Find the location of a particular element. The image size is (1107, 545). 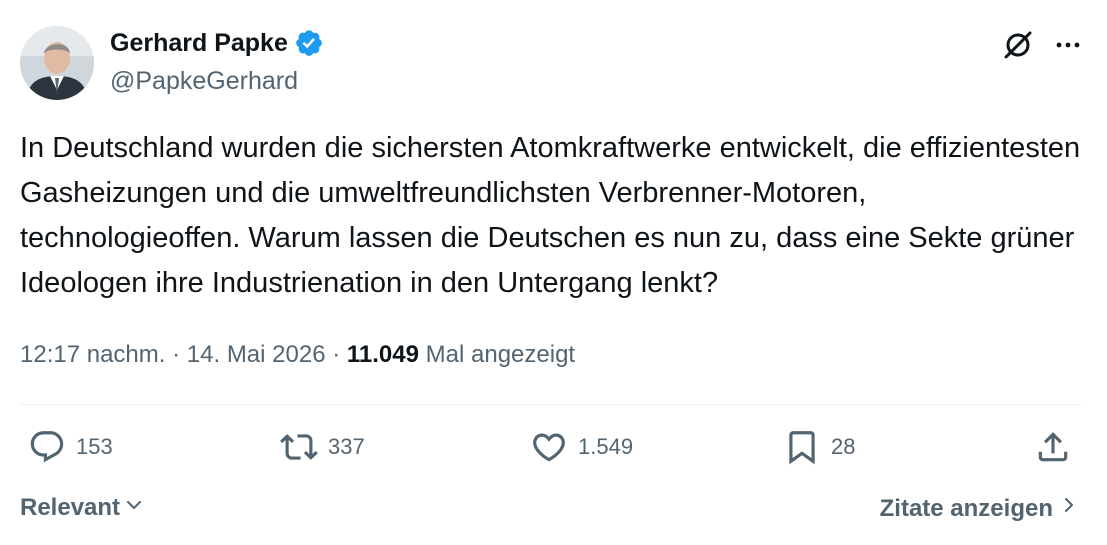

author-display-name: Gerhard Papke is located at coordinates (199, 43).